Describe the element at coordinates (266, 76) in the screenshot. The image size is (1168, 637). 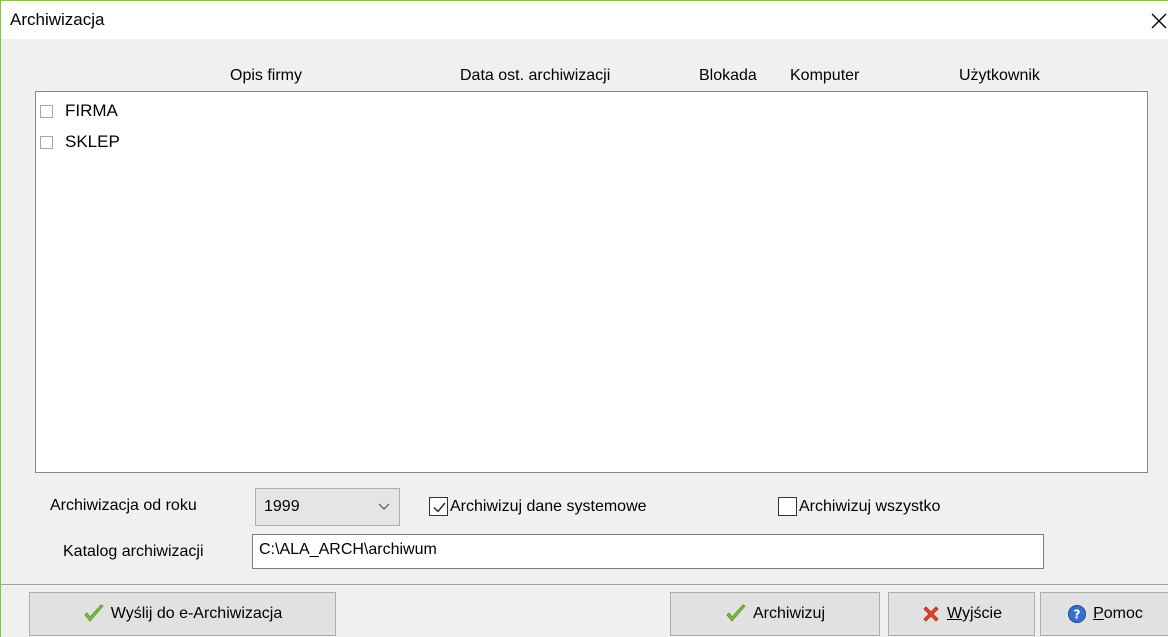
I see `column-header-opis-firmy: Opis firmy` at that location.